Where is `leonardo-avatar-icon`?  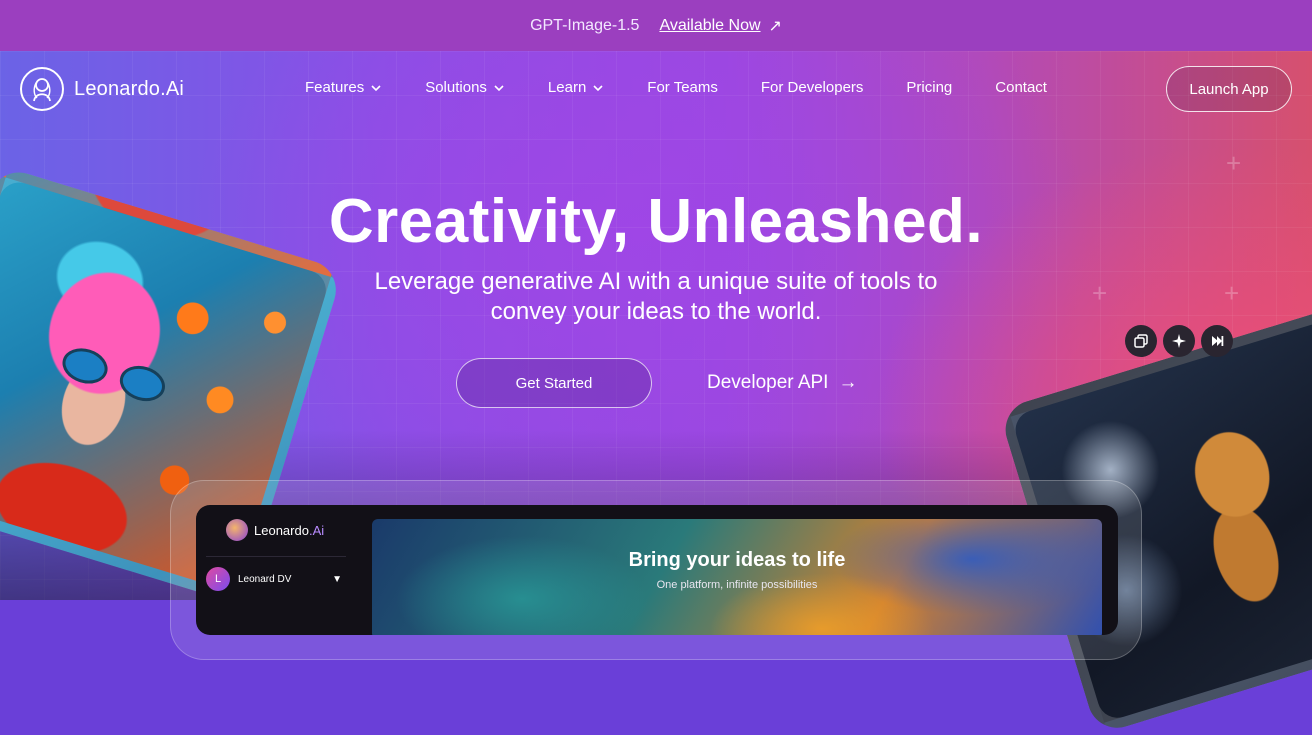 leonardo-avatar-icon is located at coordinates (237, 530).